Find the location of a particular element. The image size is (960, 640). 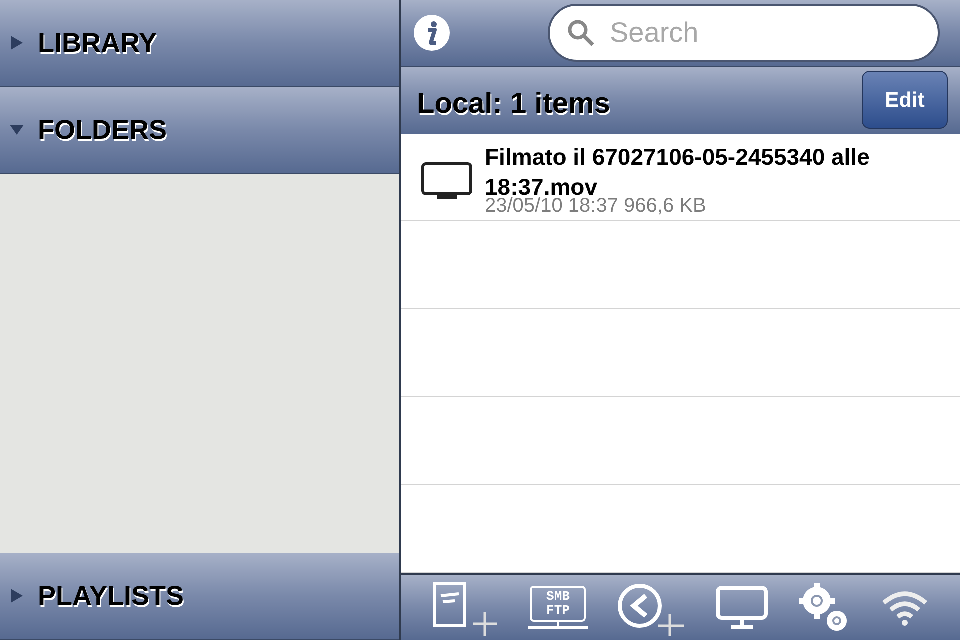

info-icon is located at coordinates (432, 33).